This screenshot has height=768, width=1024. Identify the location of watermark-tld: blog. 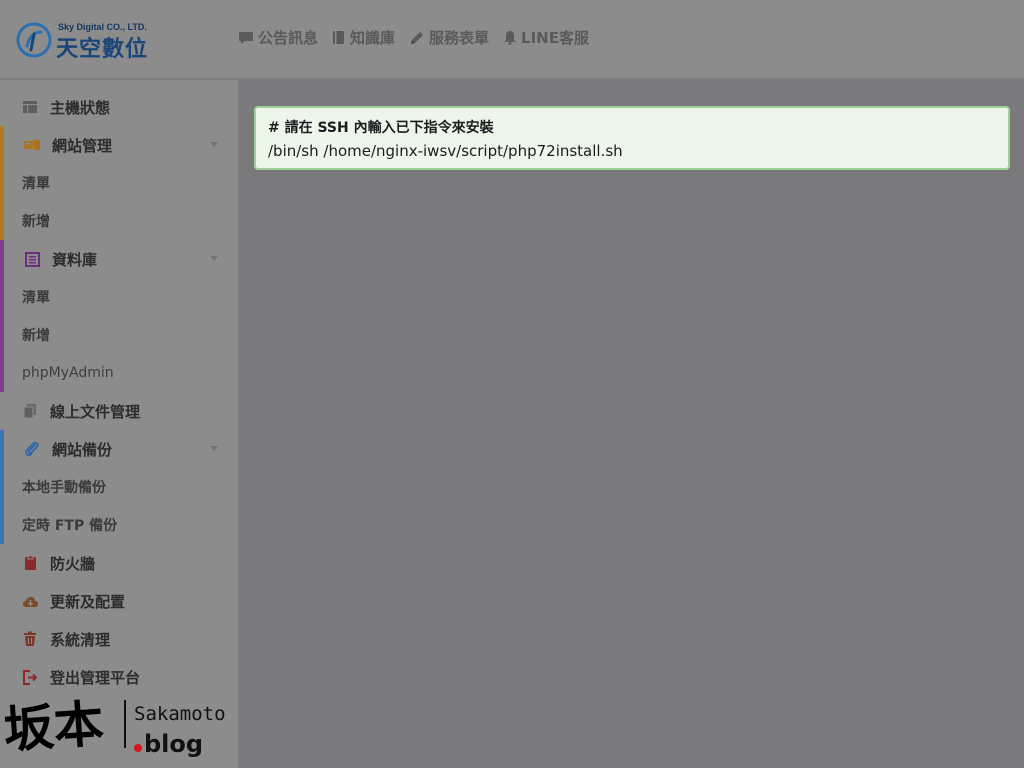
(173, 744).